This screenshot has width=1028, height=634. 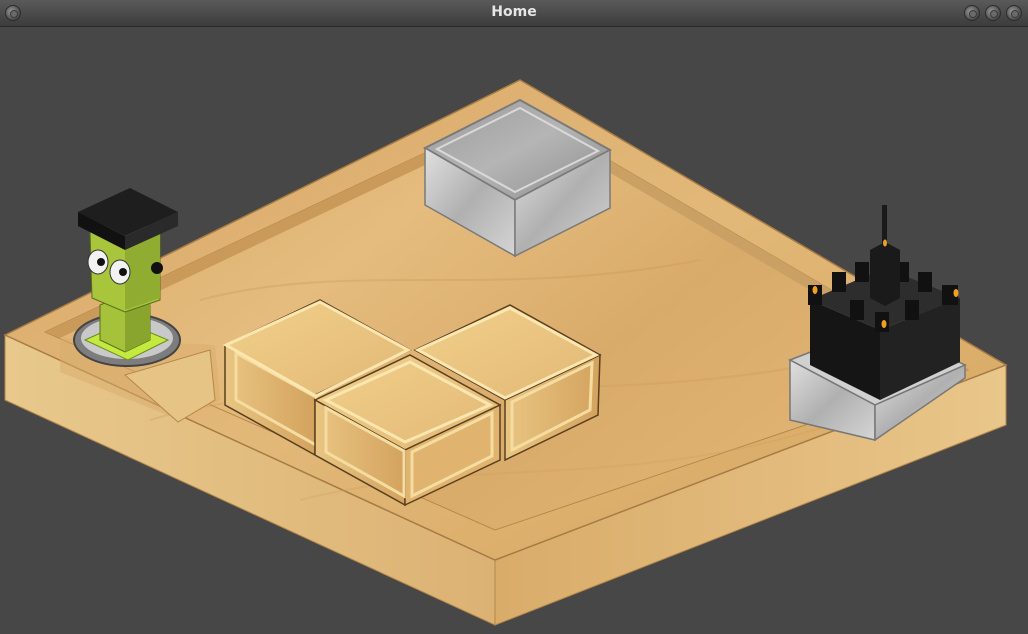 I want to click on window-title: Home, so click(x=514, y=12).